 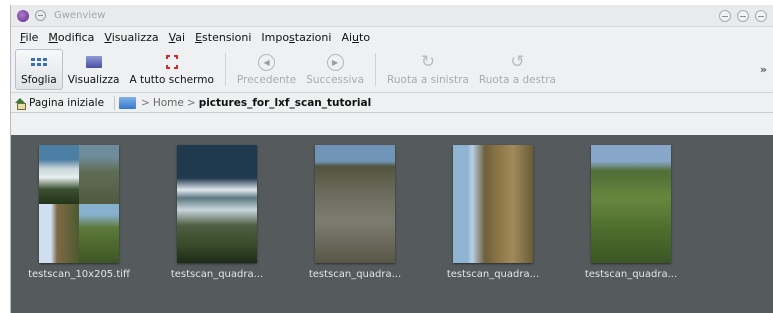 What do you see at coordinates (285, 103) in the screenshot?
I see `breadcrumb-current-folder: pictures_for_lxf_scan_tutorial` at bounding box center [285, 103].